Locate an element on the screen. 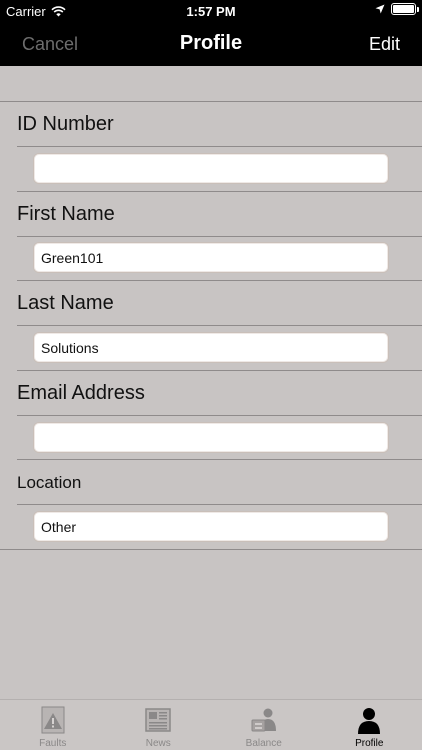 The width and height of the screenshot is (422, 750). tab-label: Faults is located at coordinates (53, 743).